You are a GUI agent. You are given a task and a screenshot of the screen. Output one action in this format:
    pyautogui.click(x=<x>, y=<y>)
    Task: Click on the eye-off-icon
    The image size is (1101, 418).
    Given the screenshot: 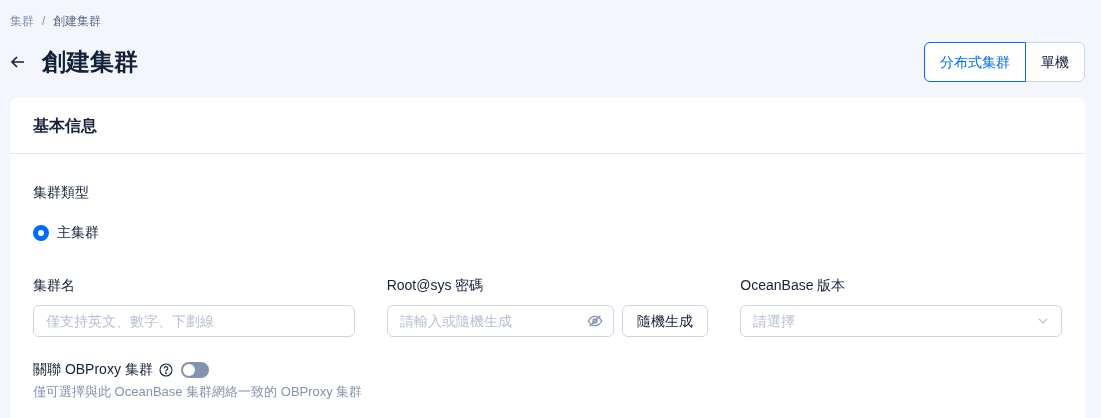 What is the action you would take?
    pyautogui.click(x=595, y=321)
    